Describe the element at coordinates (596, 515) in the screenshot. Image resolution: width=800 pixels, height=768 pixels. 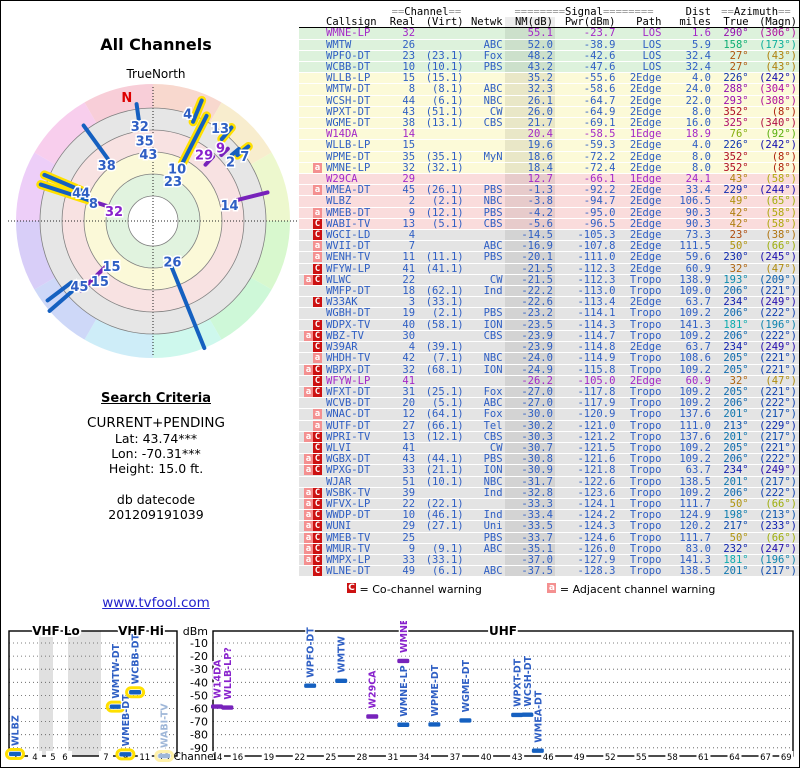
I see `power: -124.2` at that location.